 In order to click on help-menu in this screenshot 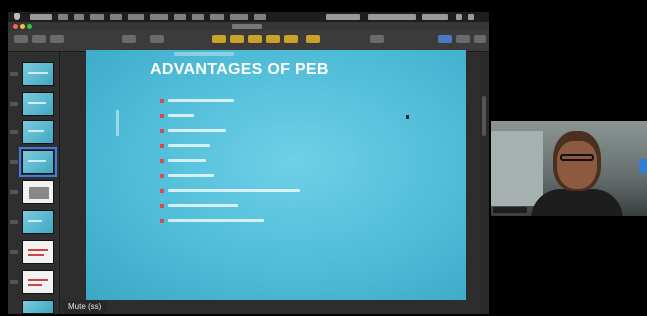, I will do `click(260, 17)`.